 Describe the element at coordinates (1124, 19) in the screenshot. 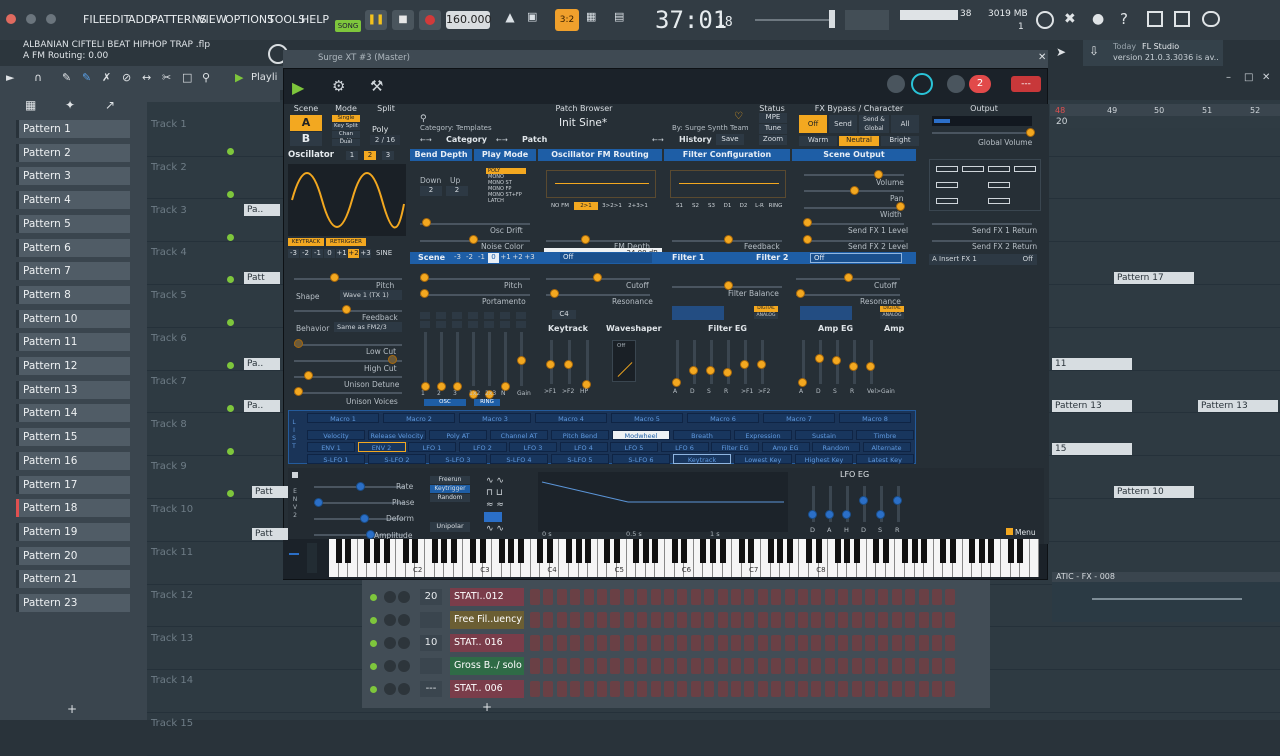

I see `help-icon: ?` at that location.